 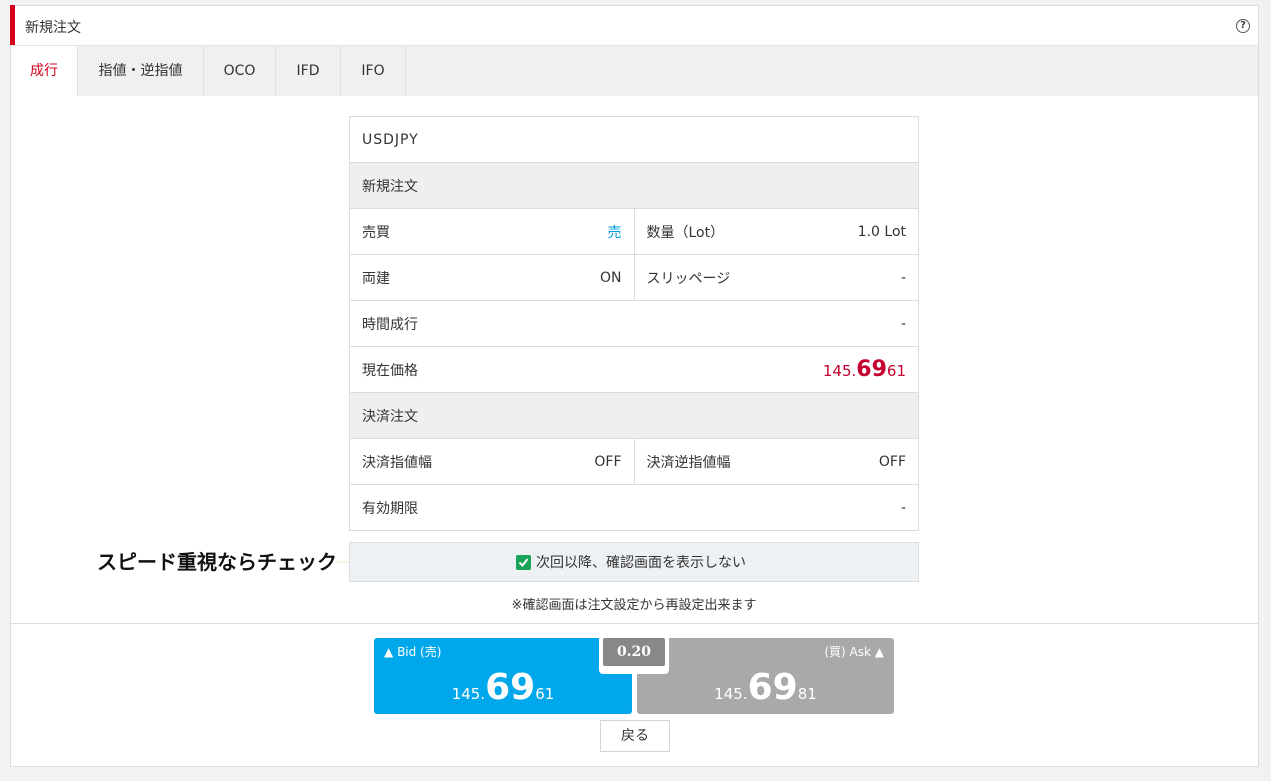 What do you see at coordinates (611, 277) in the screenshot?
I see `hedge-value: ON` at bounding box center [611, 277].